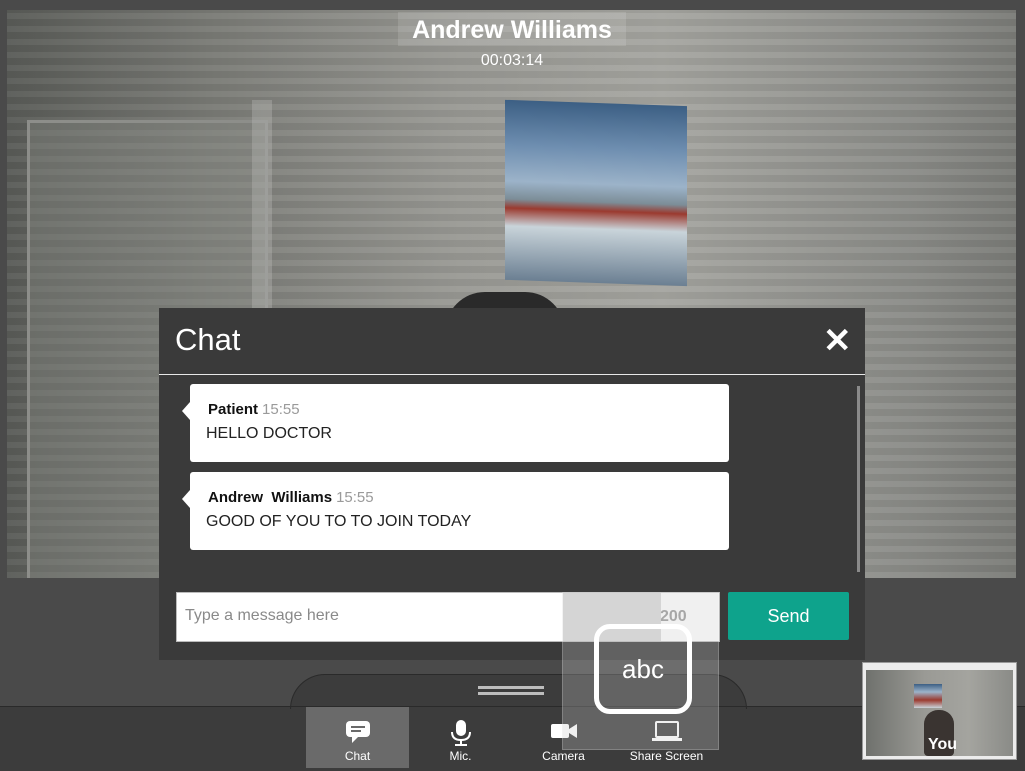 The height and width of the screenshot is (771, 1025). What do you see at coordinates (208, 339) in the screenshot?
I see `chat-title: Chat` at bounding box center [208, 339].